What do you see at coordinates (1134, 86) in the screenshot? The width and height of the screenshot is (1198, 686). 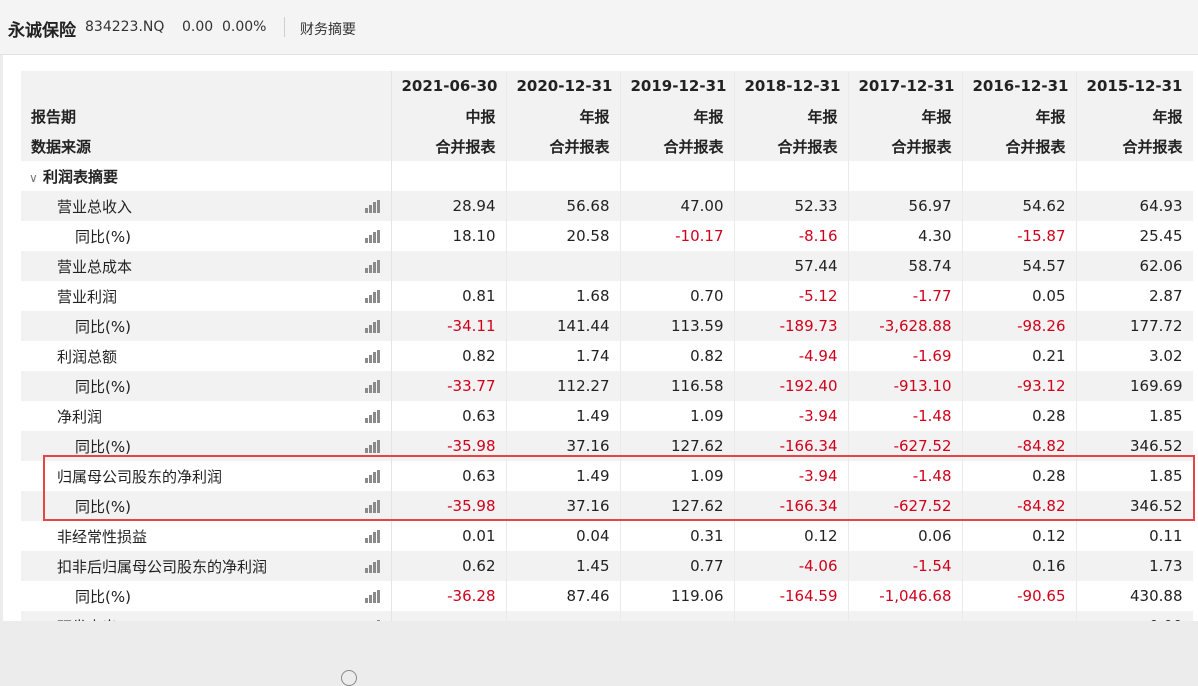 I see `header-date: 2015-12-31` at bounding box center [1134, 86].